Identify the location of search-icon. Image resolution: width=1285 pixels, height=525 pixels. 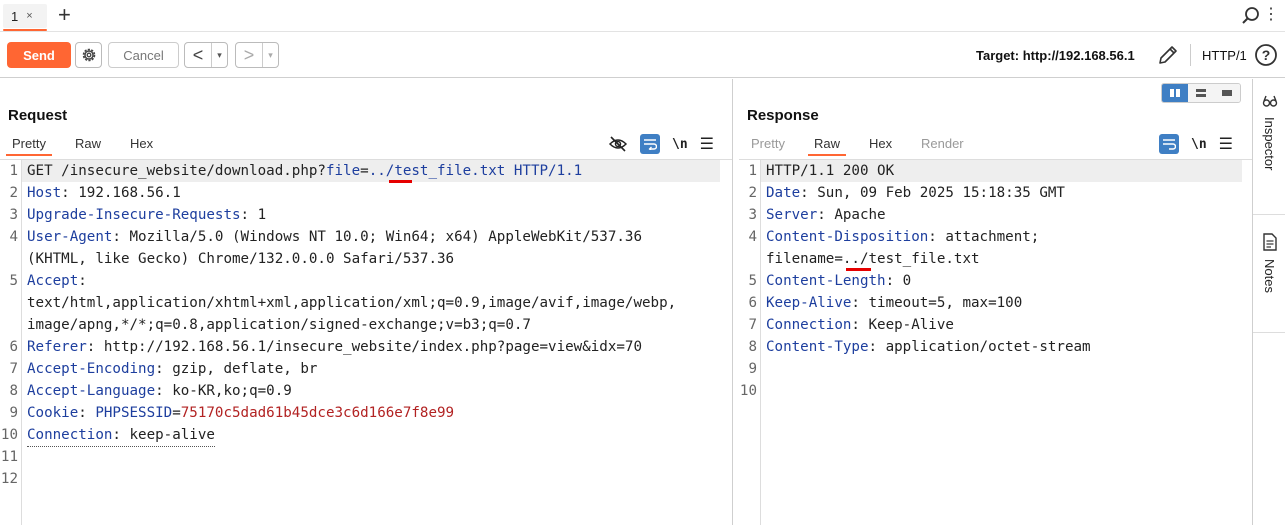
(1251, 16).